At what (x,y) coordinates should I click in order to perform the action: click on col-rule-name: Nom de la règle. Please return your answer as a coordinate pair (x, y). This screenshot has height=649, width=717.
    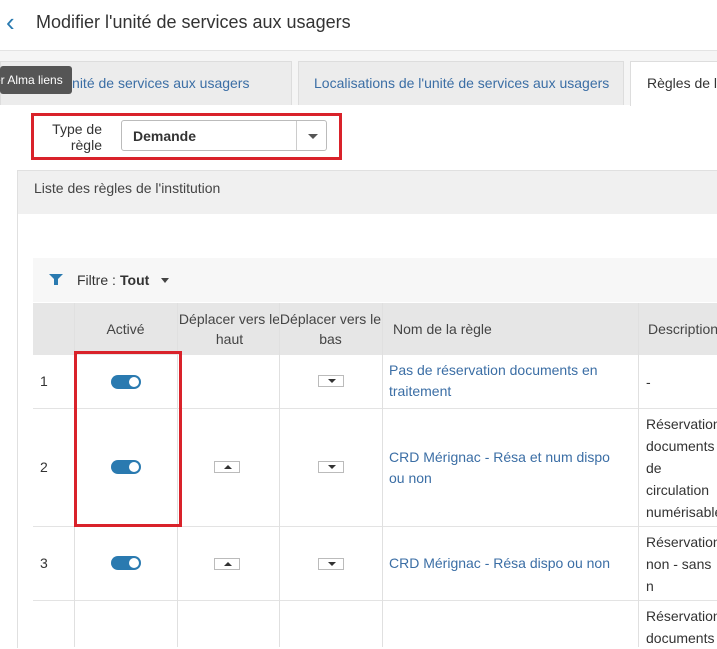
    Looking at the image, I should click on (513, 329).